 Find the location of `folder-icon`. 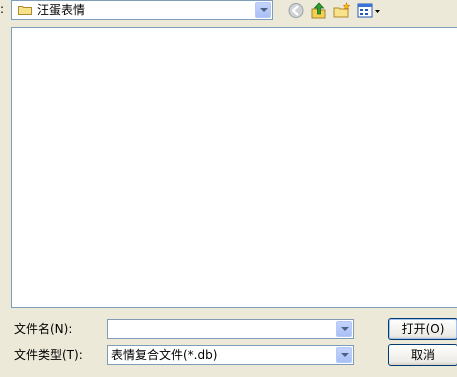

folder-icon is located at coordinates (25, 10).